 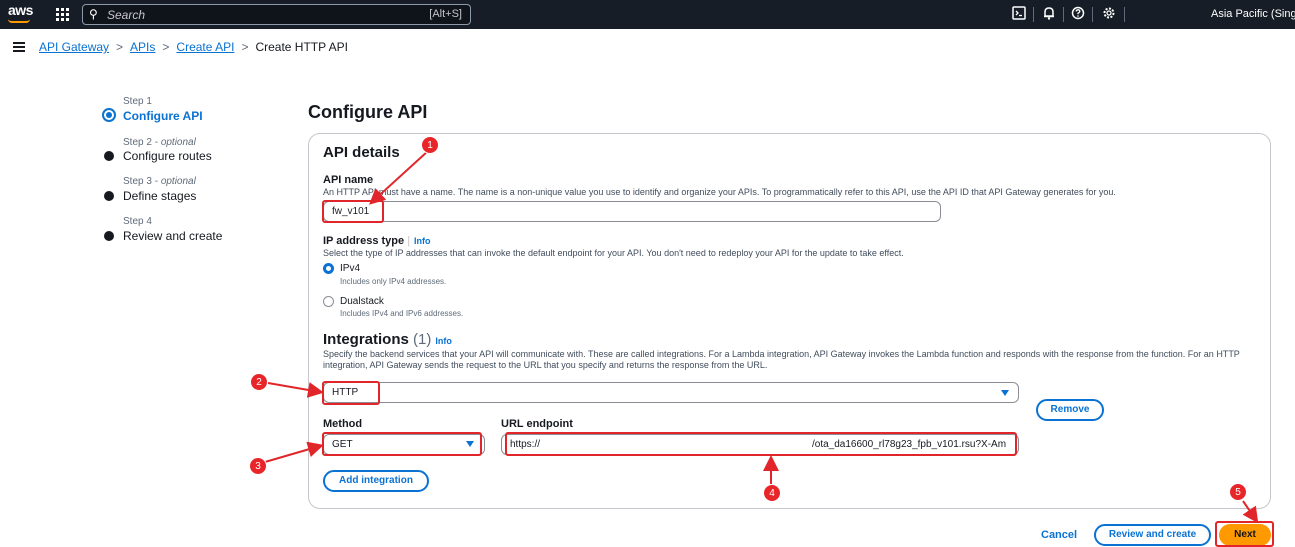 What do you see at coordinates (430, 145) in the screenshot?
I see `annotation-marker-1: 1` at bounding box center [430, 145].